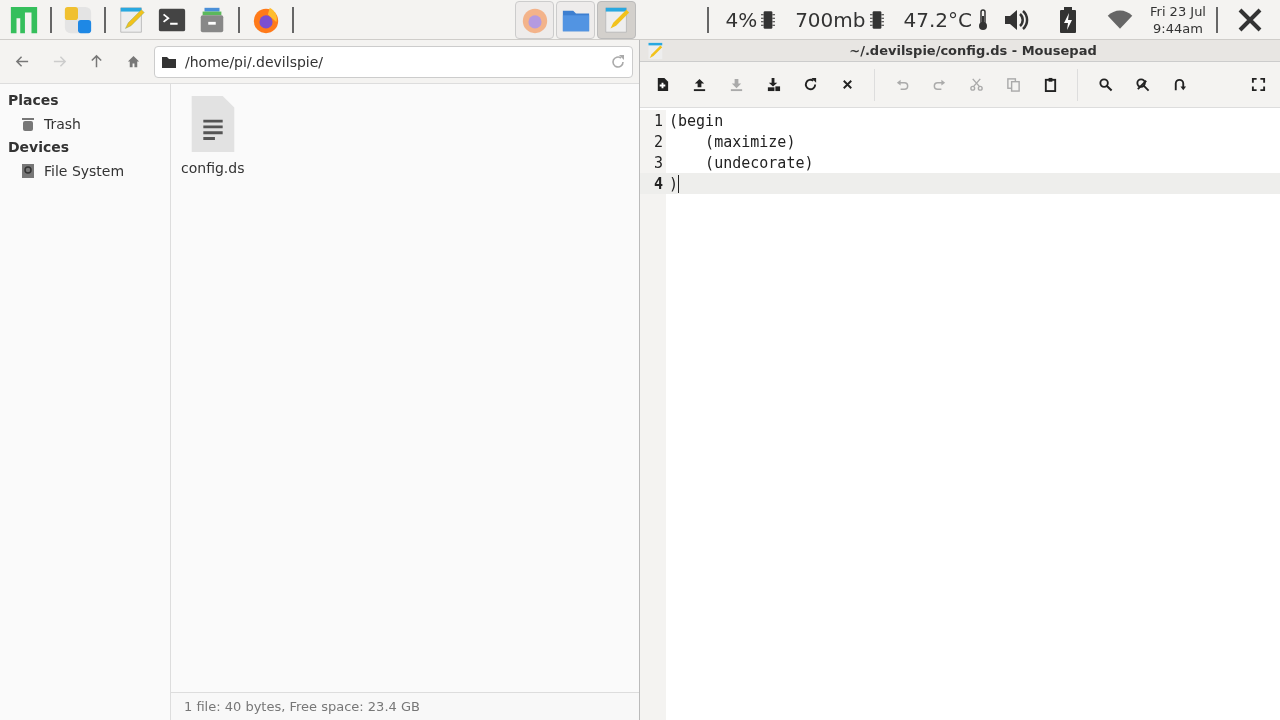 The width and height of the screenshot is (1280, 720). What do you see at coordinates (28, 170) in the screenshot?
I see `drive-icon` at bounding box center [28, 170].